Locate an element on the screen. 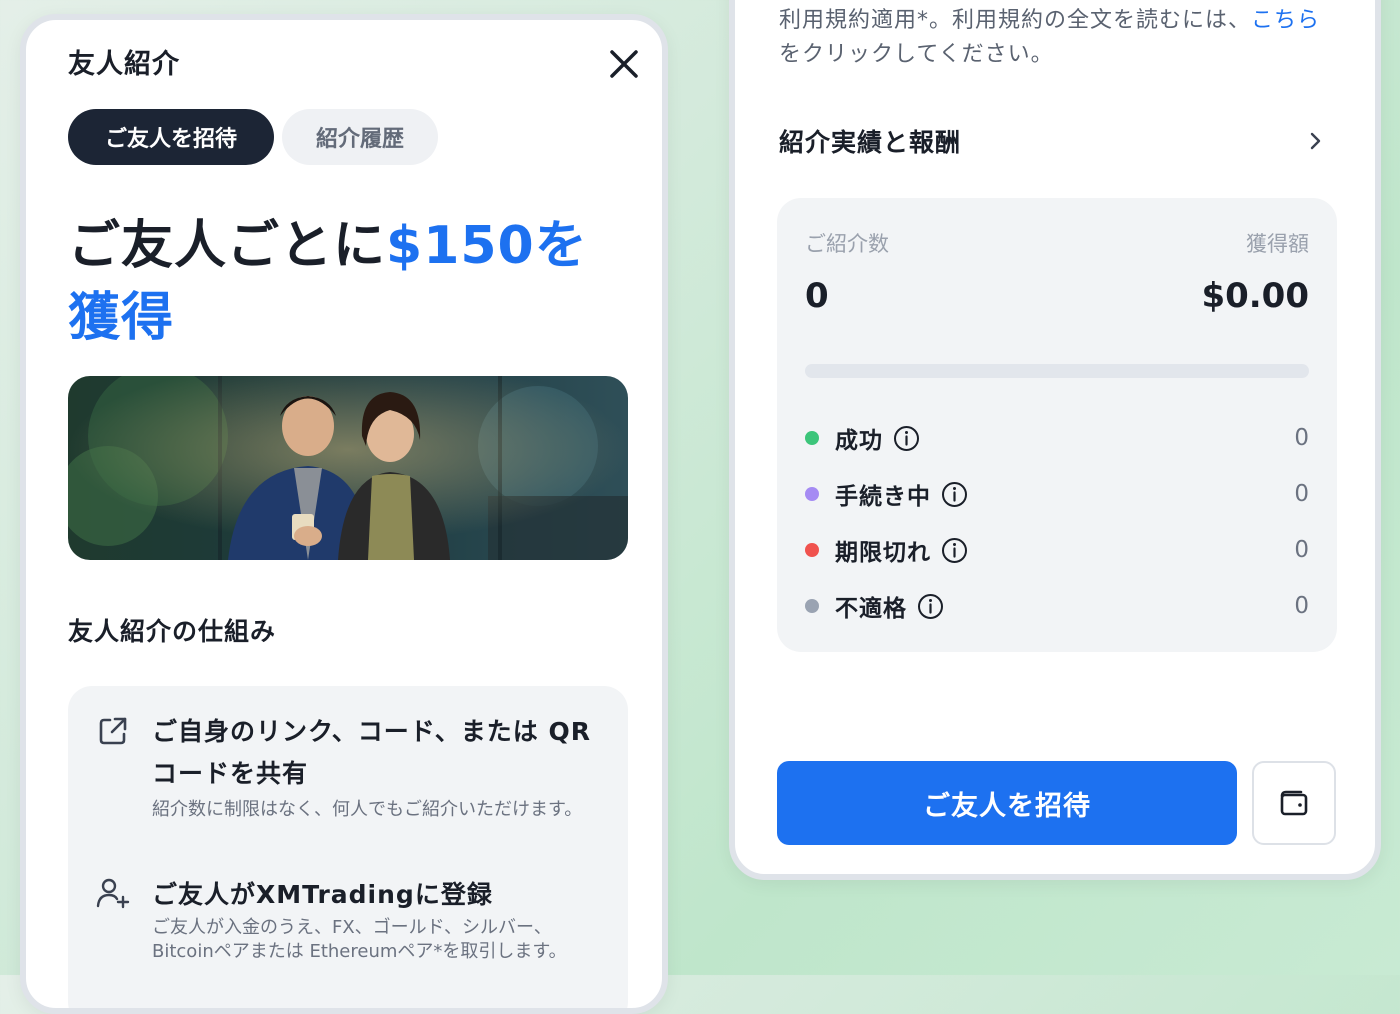  referrals-value: 0 is located at coordinates (817, 296).